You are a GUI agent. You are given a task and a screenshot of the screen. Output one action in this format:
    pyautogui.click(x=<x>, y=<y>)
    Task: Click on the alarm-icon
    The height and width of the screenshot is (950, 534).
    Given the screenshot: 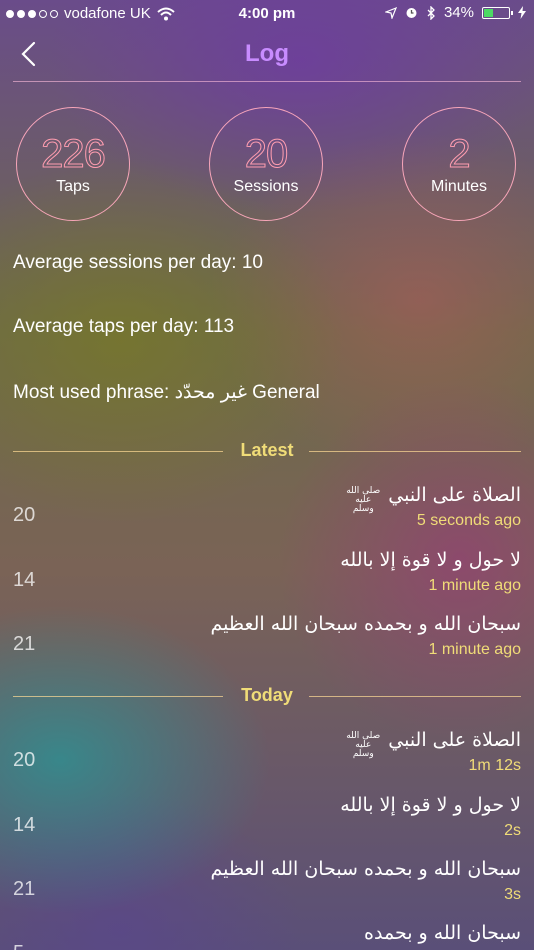 What is the action you would take?
    pyautogui.click(x=411, y=13)
    